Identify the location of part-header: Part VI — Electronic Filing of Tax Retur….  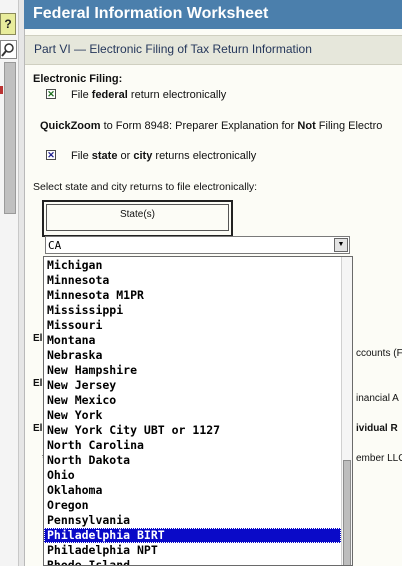
(213, 50).